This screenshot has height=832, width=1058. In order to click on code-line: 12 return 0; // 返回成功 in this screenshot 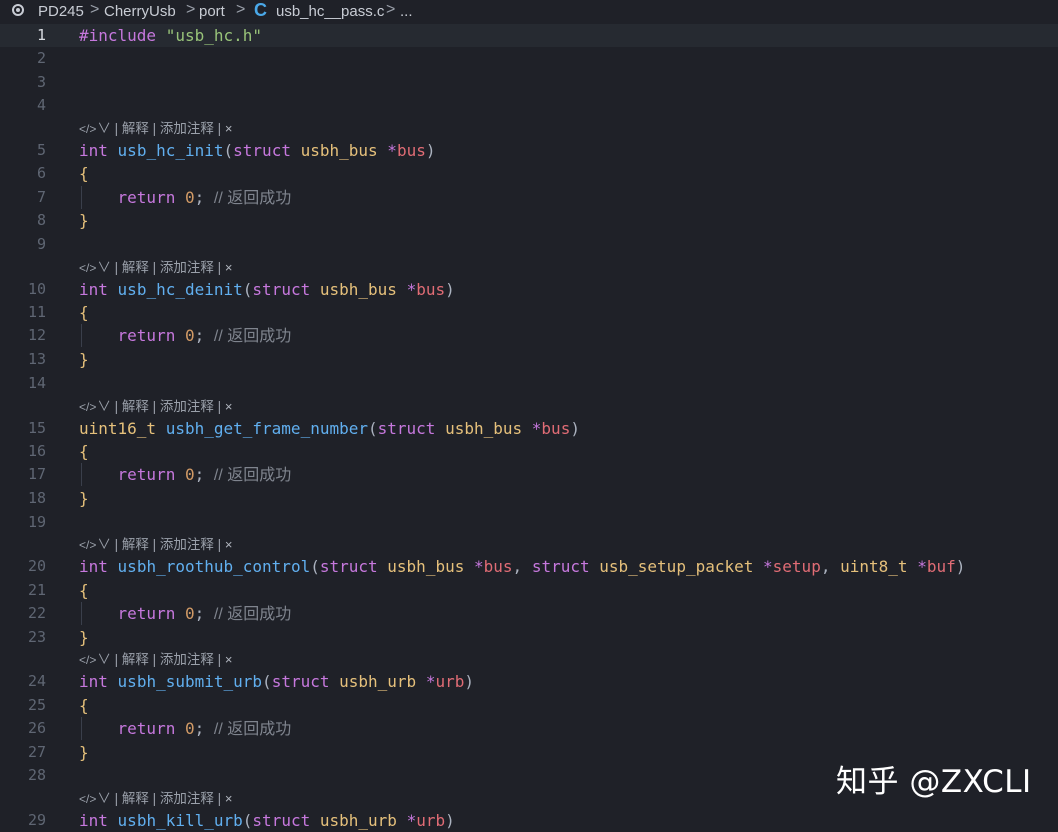, I will do `click(529, 335)`.